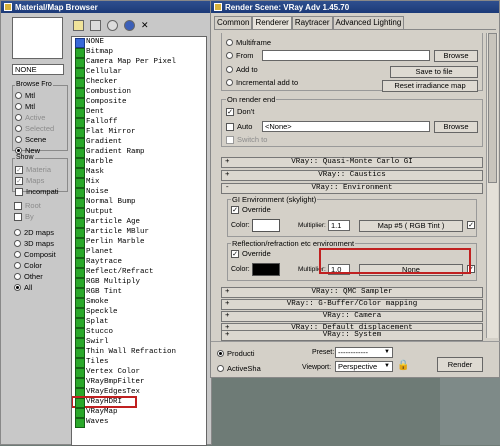 This screenshot has height=446, width=500. What do you see at coordinates (95, 25) in the screenshot?
I see `view-list-icons-icon` at bounding box center [95, 25].